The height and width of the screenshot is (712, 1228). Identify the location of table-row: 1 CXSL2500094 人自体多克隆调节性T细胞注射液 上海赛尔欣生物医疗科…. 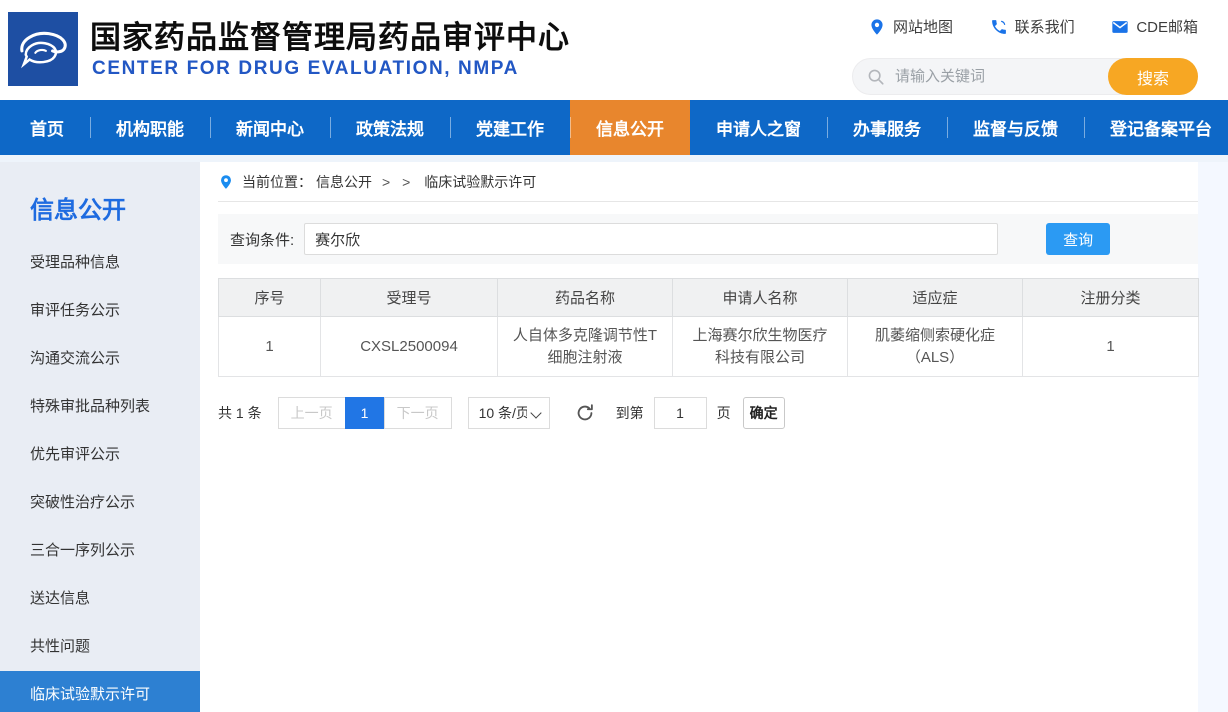
(708, 346).